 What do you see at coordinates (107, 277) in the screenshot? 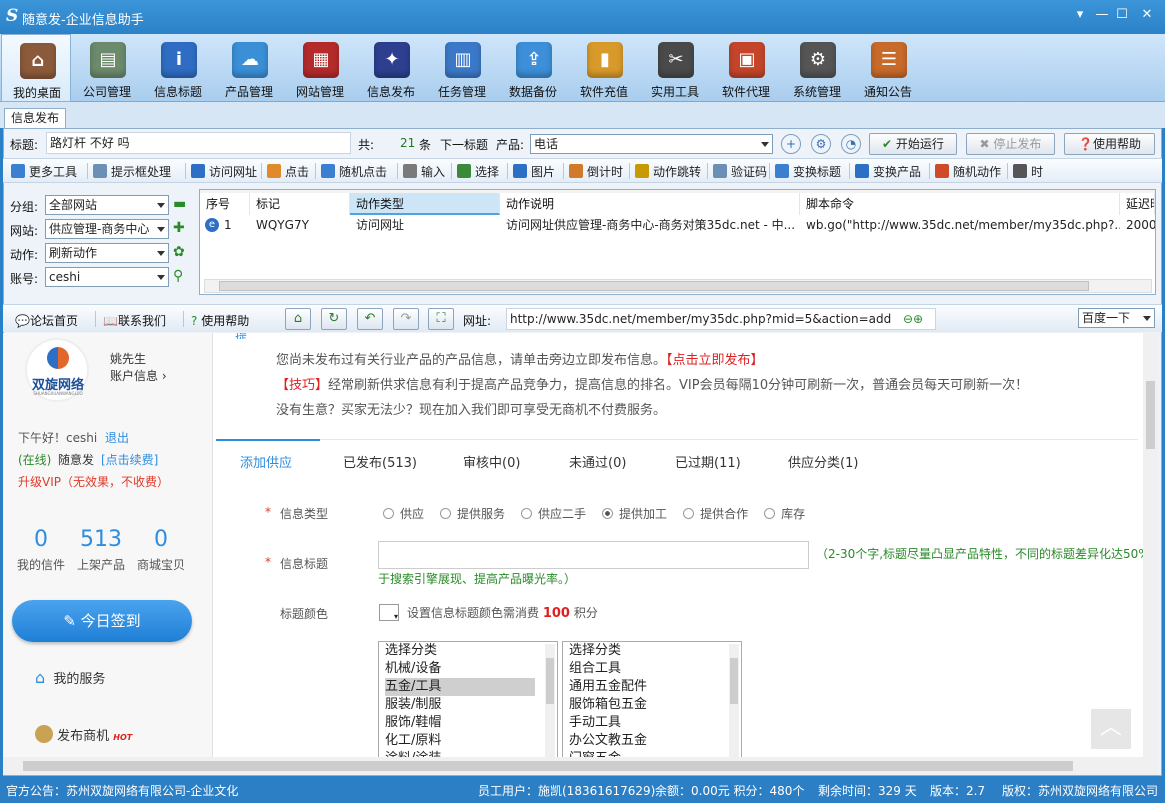
I see `filter-select-3: ceshi` at bounding box center [107, 277].